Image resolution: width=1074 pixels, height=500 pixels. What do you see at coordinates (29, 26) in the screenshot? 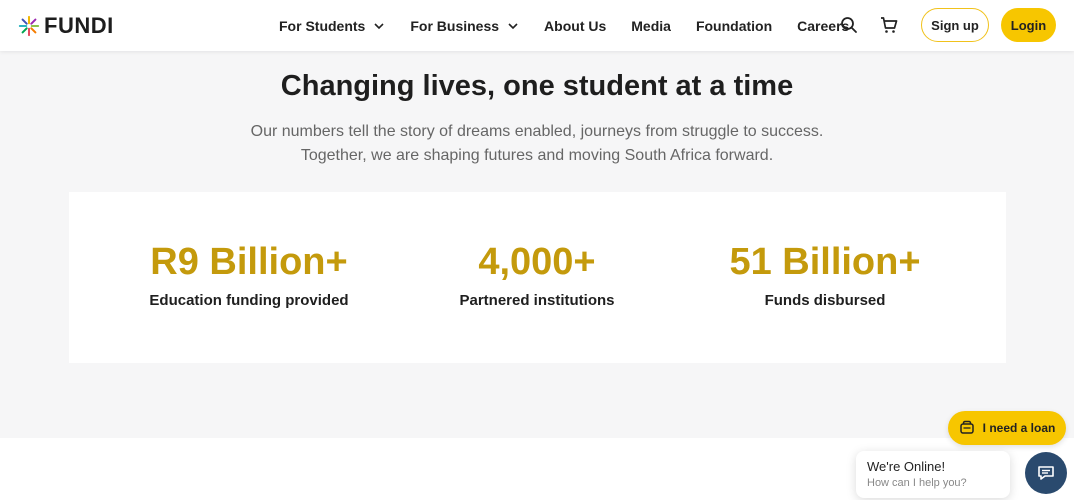
I see `fundi-logo-icon` at bounding box center [29, 26].